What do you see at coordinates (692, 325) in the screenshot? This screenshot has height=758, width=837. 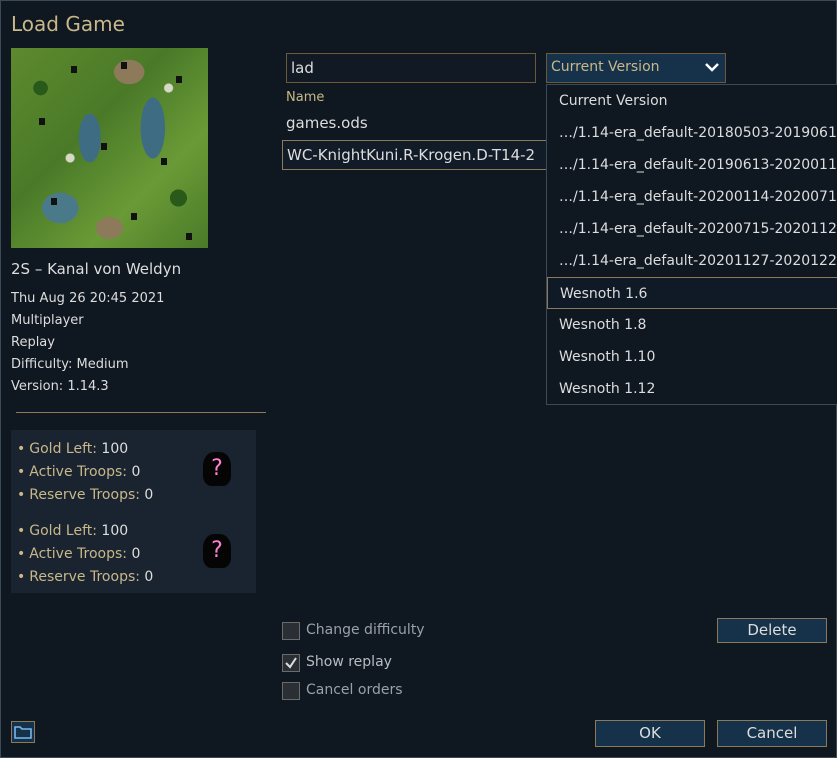 I see `dropdown-option: Wesnoth 1.8` at bounding box center [692, 325].